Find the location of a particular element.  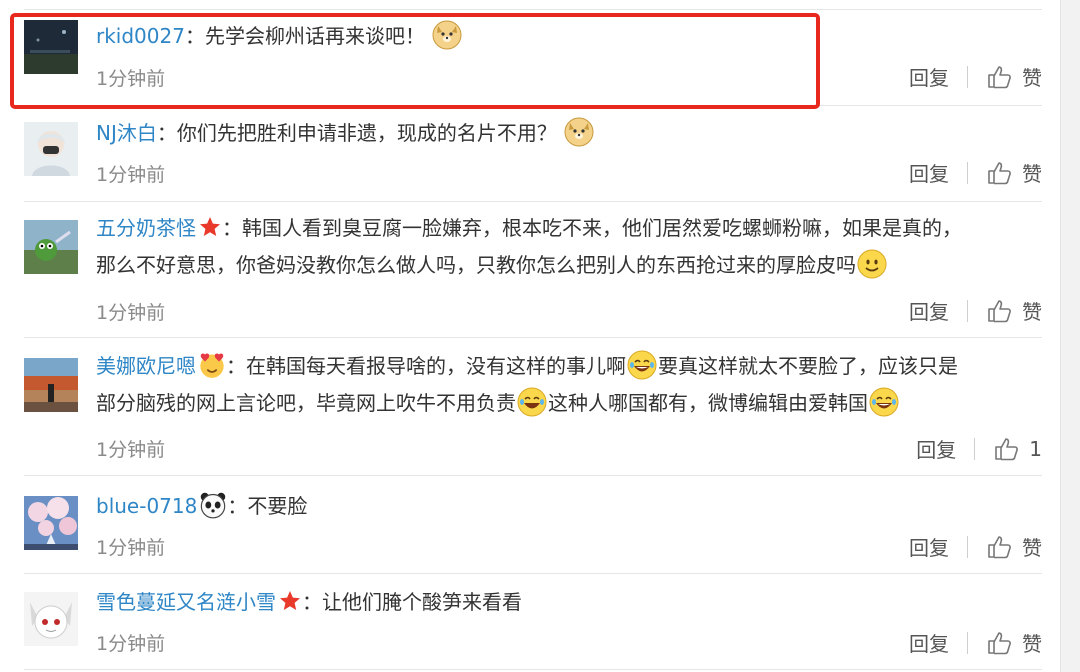

smile-emoji-icon is located at coordinates (872, 264).